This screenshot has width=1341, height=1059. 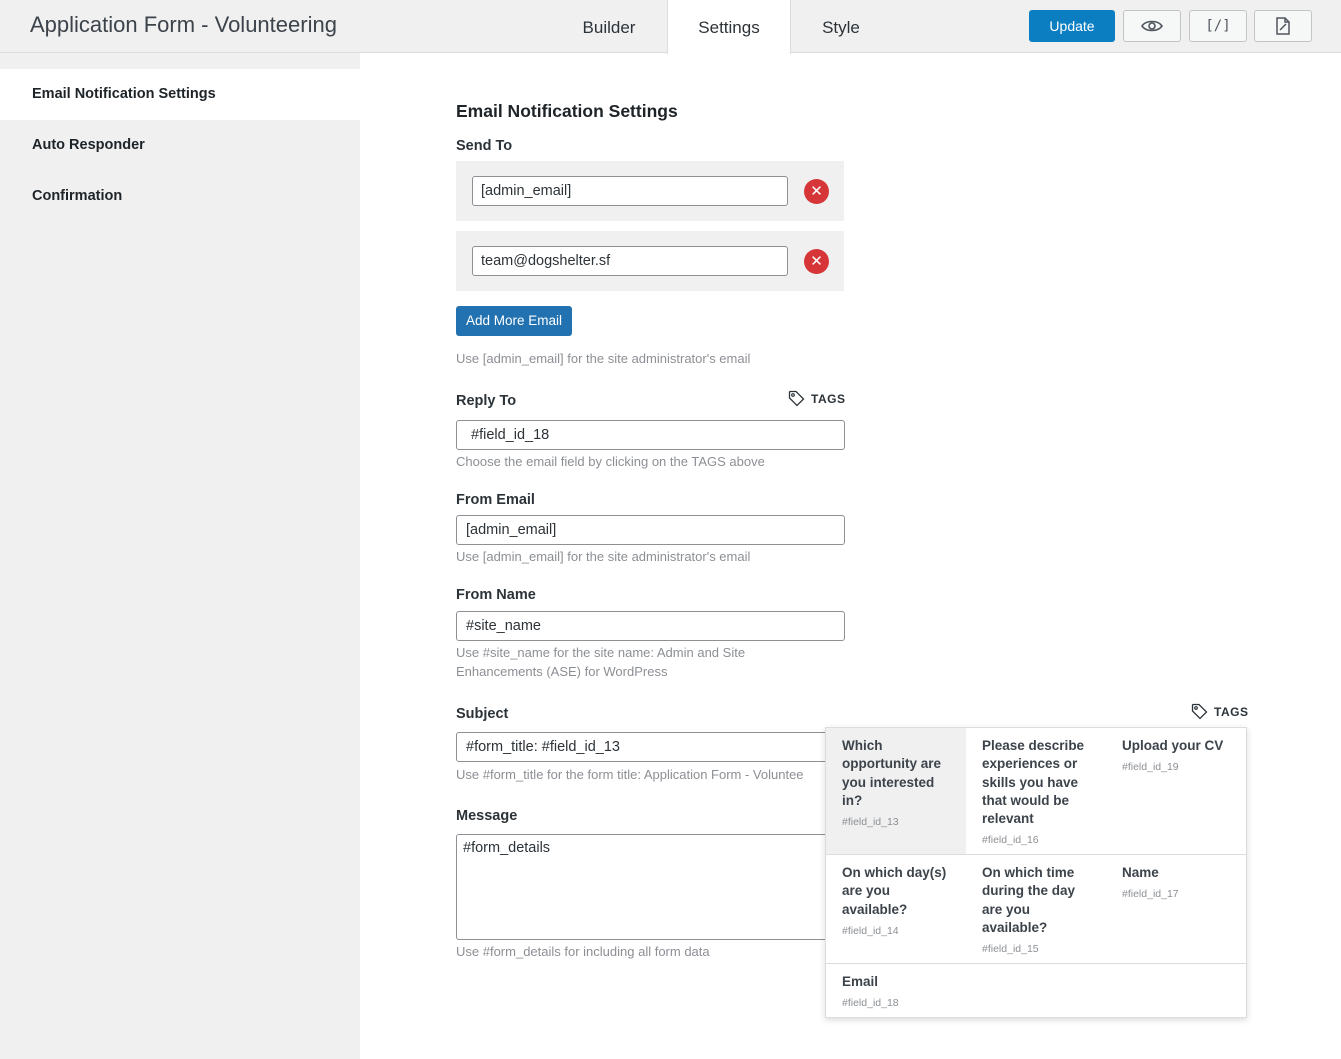 I want to click on tab-settings: Settings, so click(x=729, y=27).